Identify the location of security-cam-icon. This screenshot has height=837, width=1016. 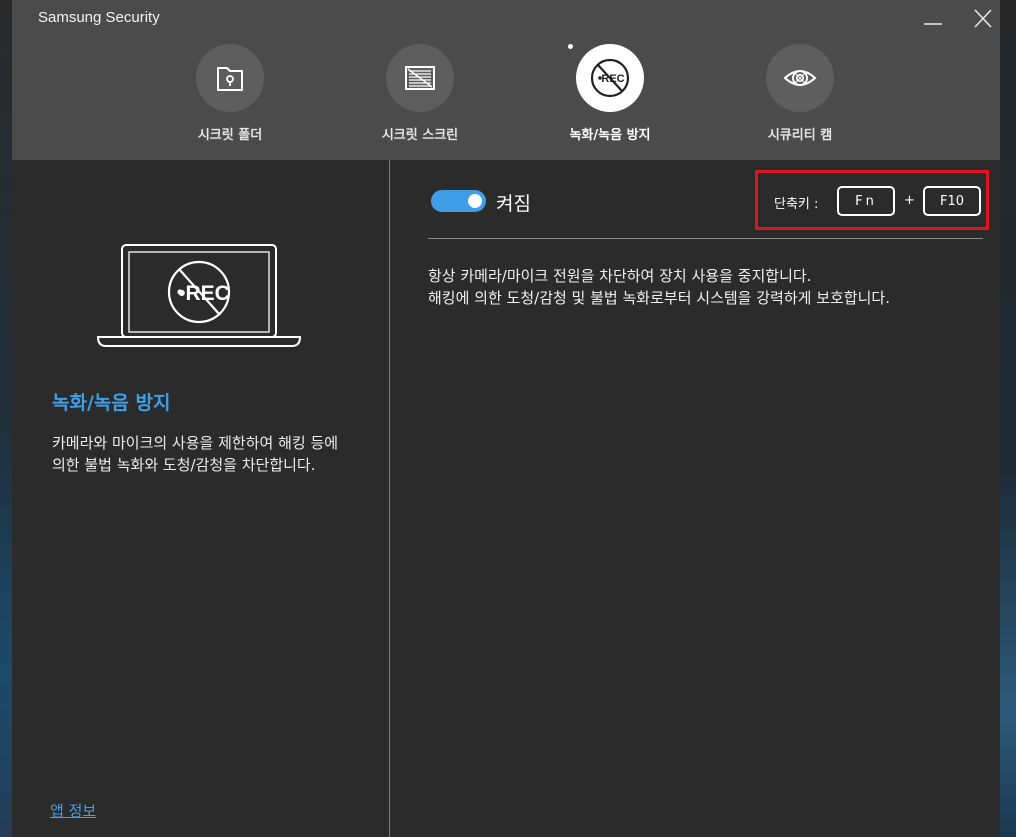
(800, 78).